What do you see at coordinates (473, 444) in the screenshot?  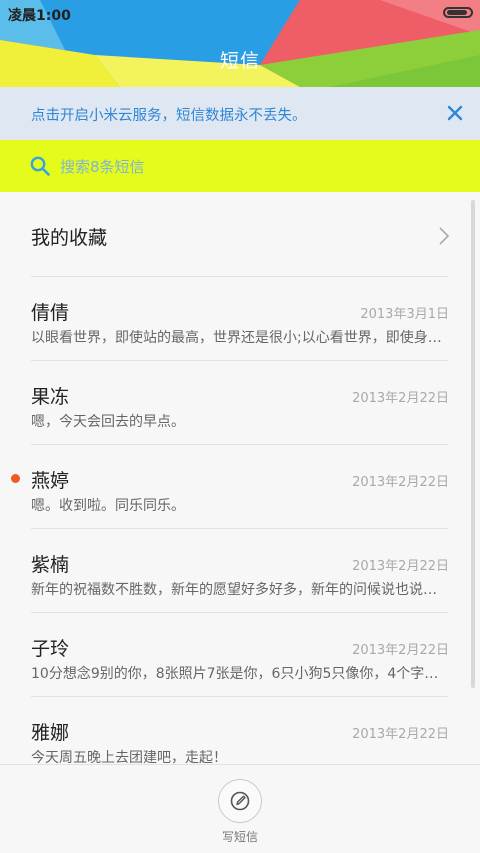 I see `scrollbar` at bounding box center [473, 444].